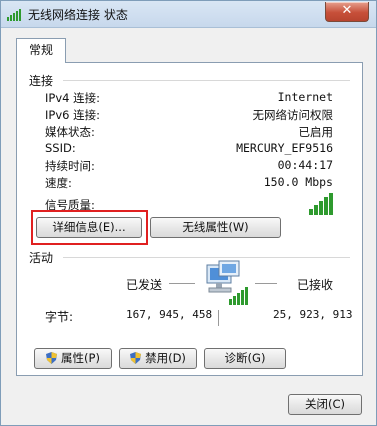 This screenshot has height=426, width=377. Describe the element at coordinates (284, 148) in the screenshot. I see `ssid-value: MERCURY_EF9516` at that location.